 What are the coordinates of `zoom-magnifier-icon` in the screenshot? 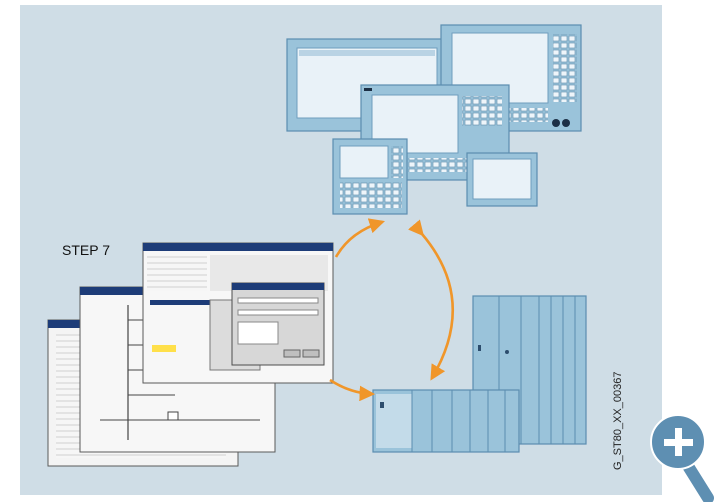 It's located at (683, 455).